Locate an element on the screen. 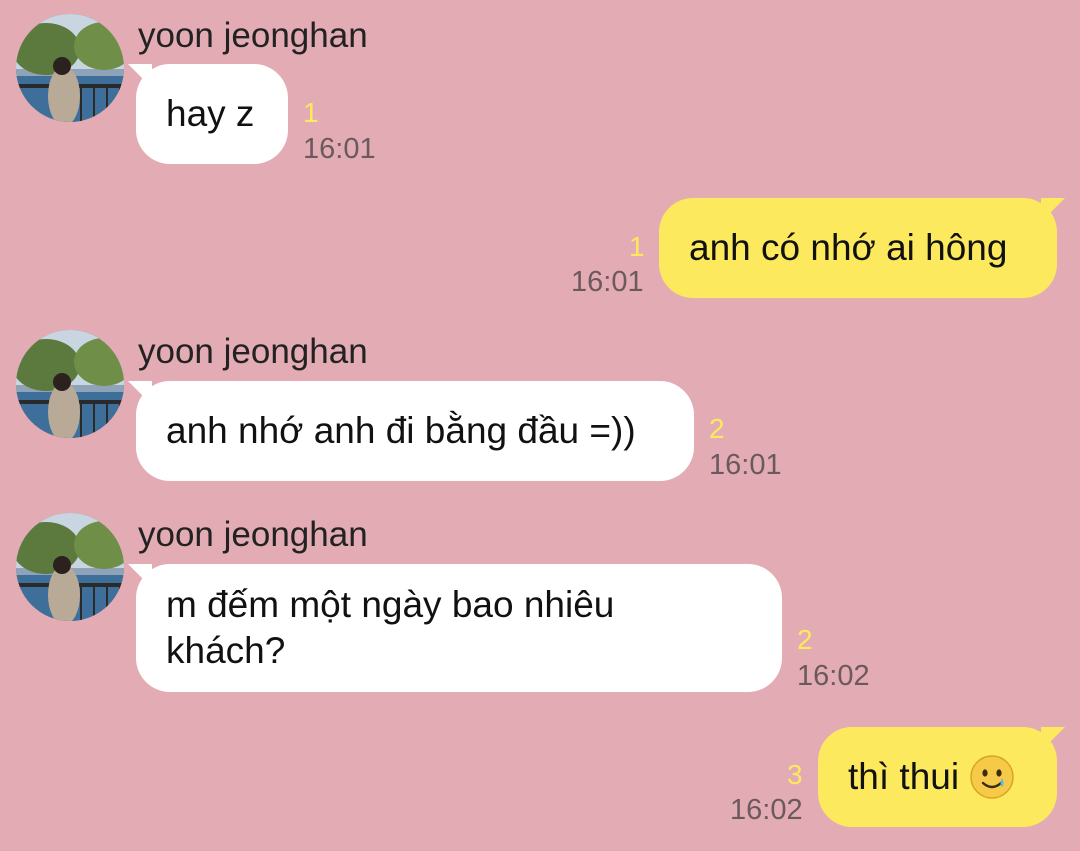 This screenshot has height=851, width=1080. message-text: m đếm một ngày bao nhiêu khách? is located at coordinates (390, 627).